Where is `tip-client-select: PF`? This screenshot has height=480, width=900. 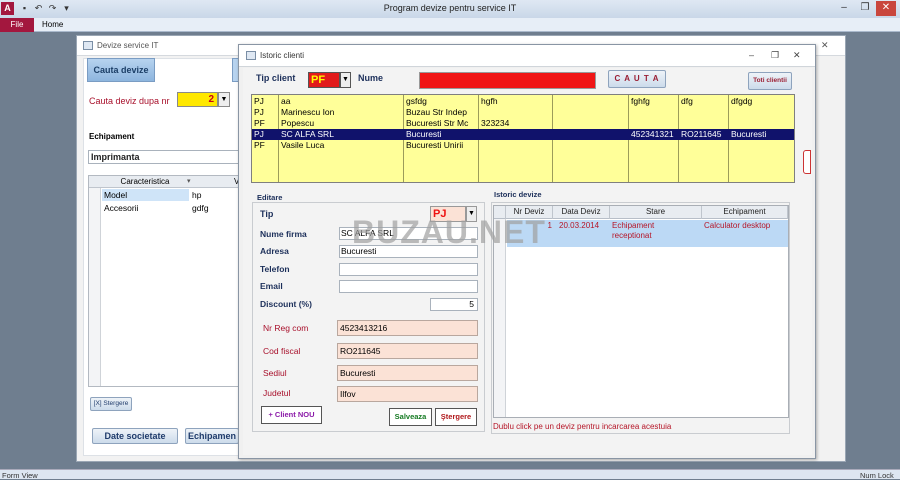
tip-client-select: PF is located at coordinates (324, 80).